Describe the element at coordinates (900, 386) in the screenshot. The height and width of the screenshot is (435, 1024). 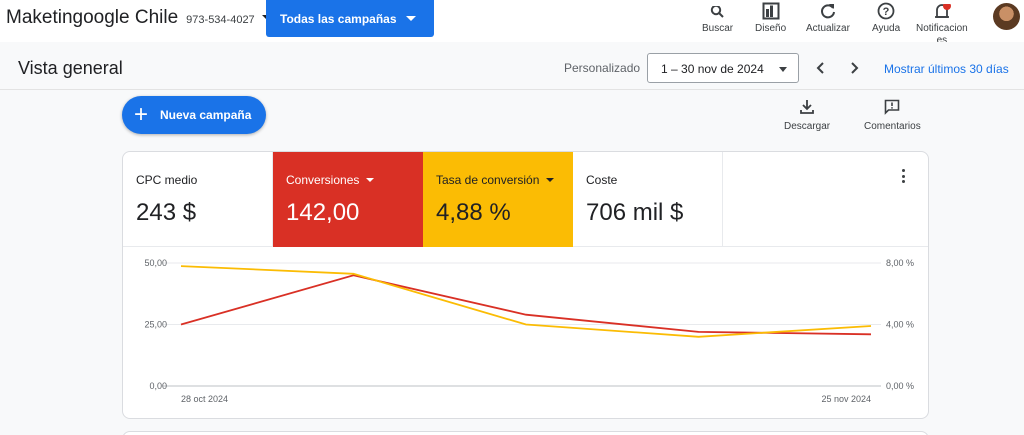
I see `y-right-tick-label: 0,00 %` at that location.